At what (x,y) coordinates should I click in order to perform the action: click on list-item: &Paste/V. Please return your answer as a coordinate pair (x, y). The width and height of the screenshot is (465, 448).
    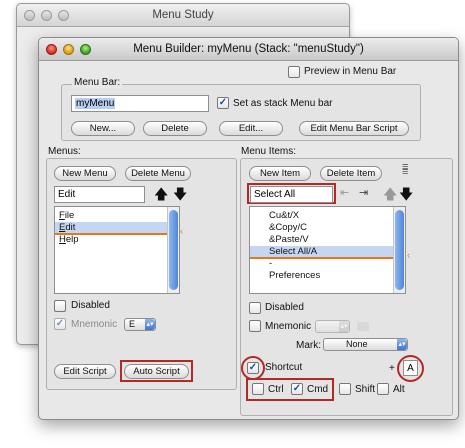
    Looking at the image, I should click on (327, 240).